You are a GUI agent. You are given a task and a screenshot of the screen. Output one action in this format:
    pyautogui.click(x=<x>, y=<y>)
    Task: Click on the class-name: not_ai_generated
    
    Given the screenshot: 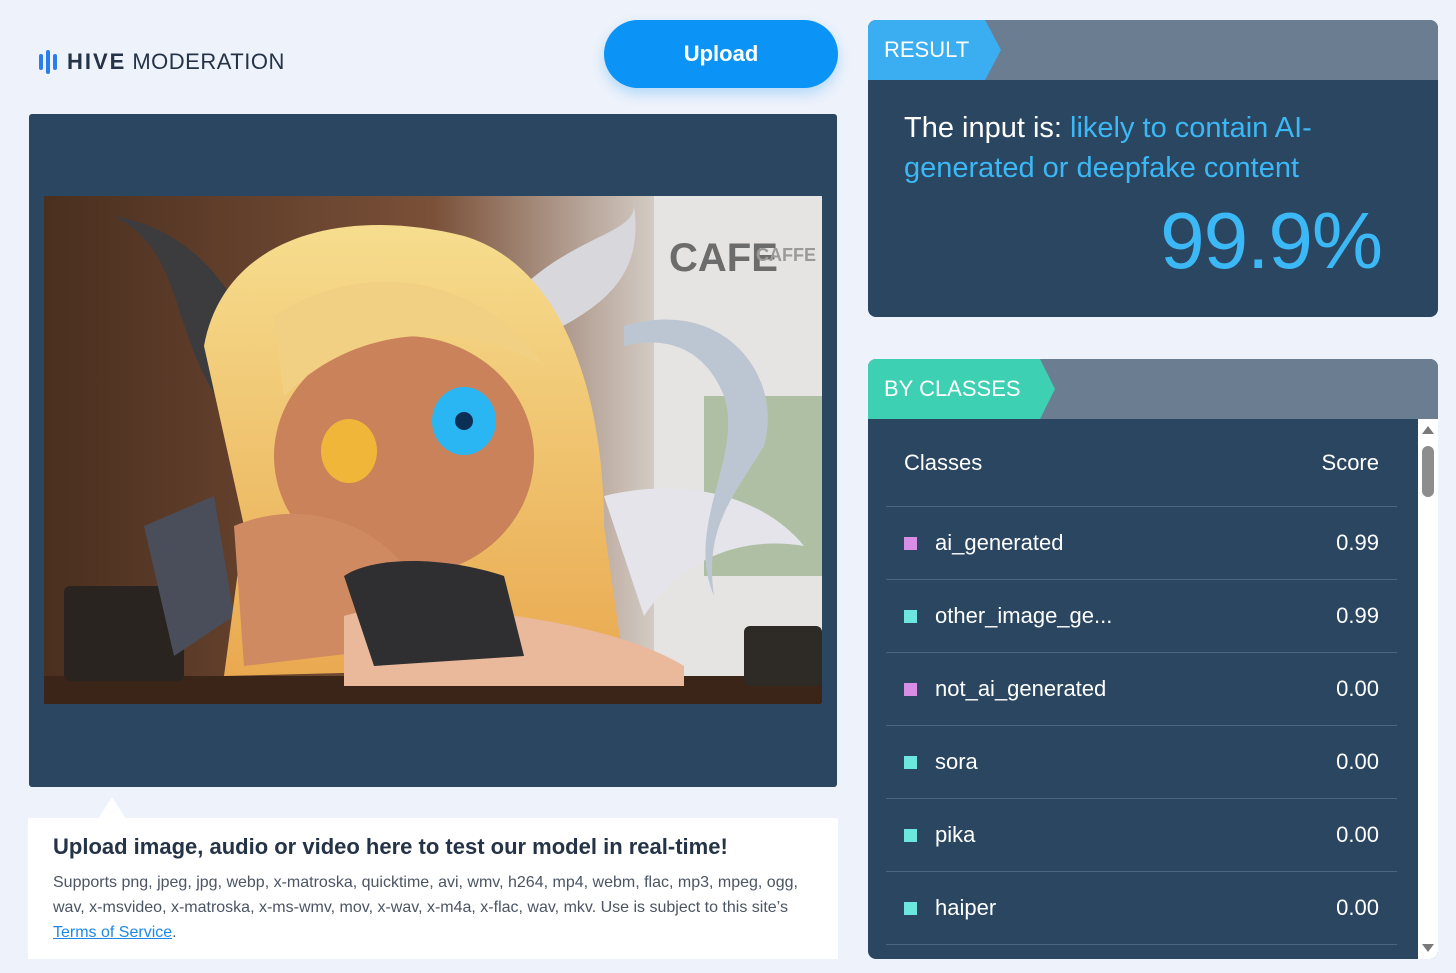 What is the action you would take?
    pyautogui.click(x=1021, y=688)
    